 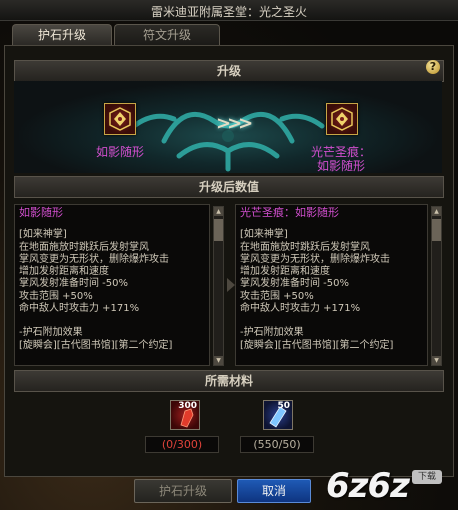 I want to click on watermark-text: 6z6z, so click(x=368, y=486).